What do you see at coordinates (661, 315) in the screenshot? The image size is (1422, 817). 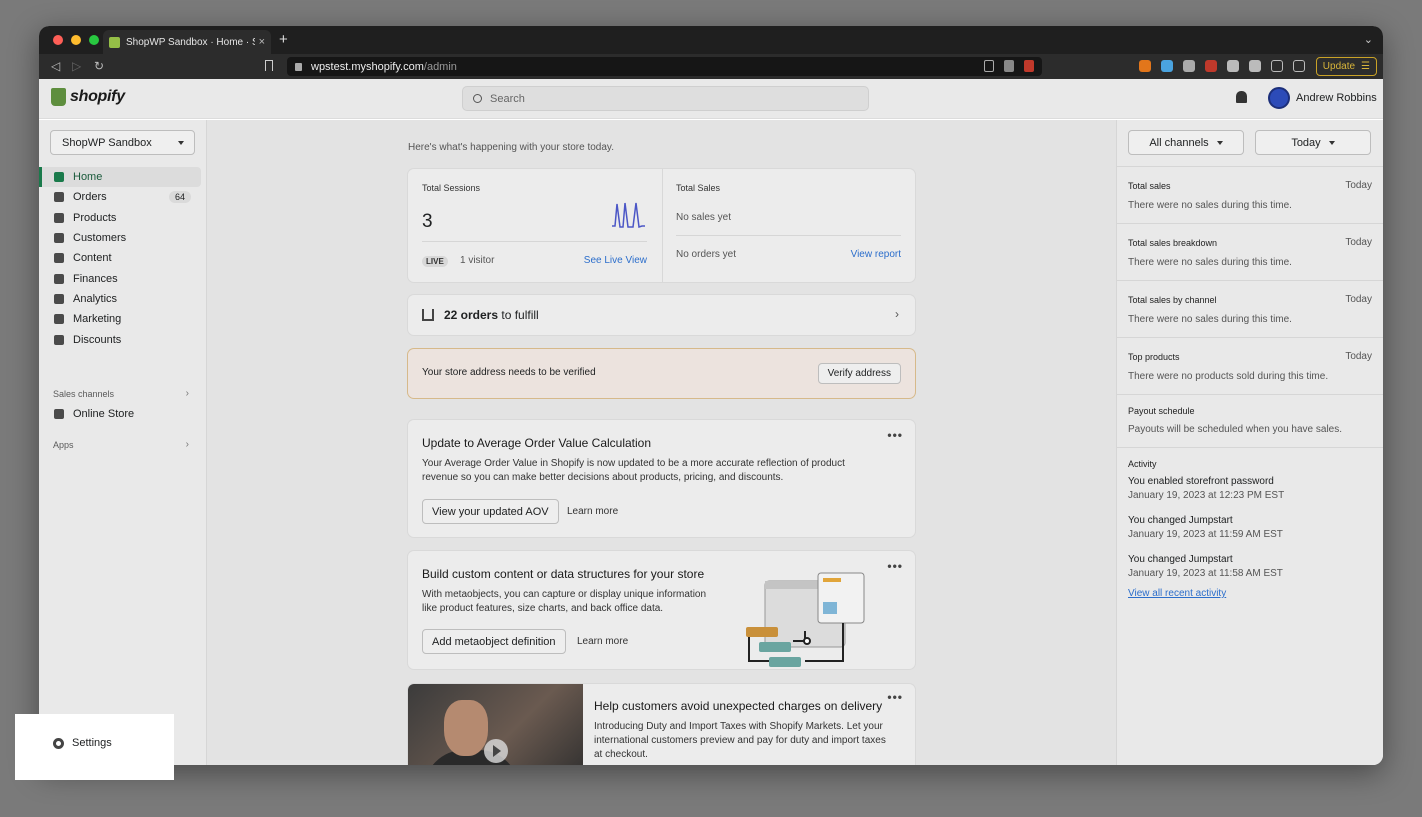 I see `orders-to-fulfill-card: 22 orders to fulfill ›` at bounding box center [661, 315].